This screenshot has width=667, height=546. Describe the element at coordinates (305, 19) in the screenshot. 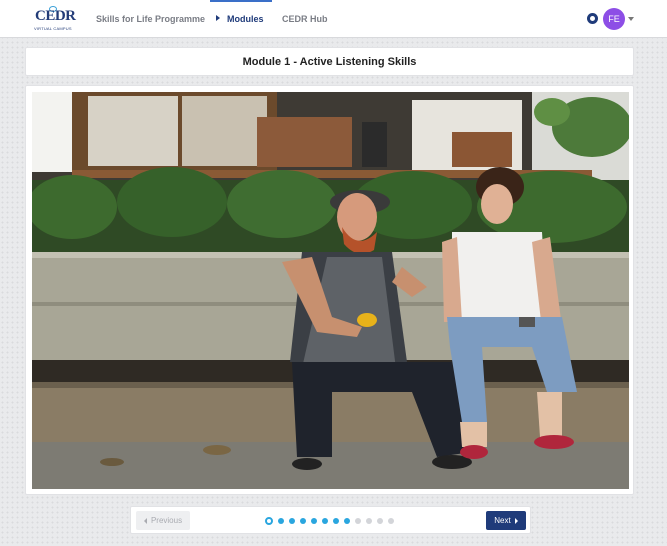

I see `nav-link-cedr-hub: CEDR Hub` at that location.